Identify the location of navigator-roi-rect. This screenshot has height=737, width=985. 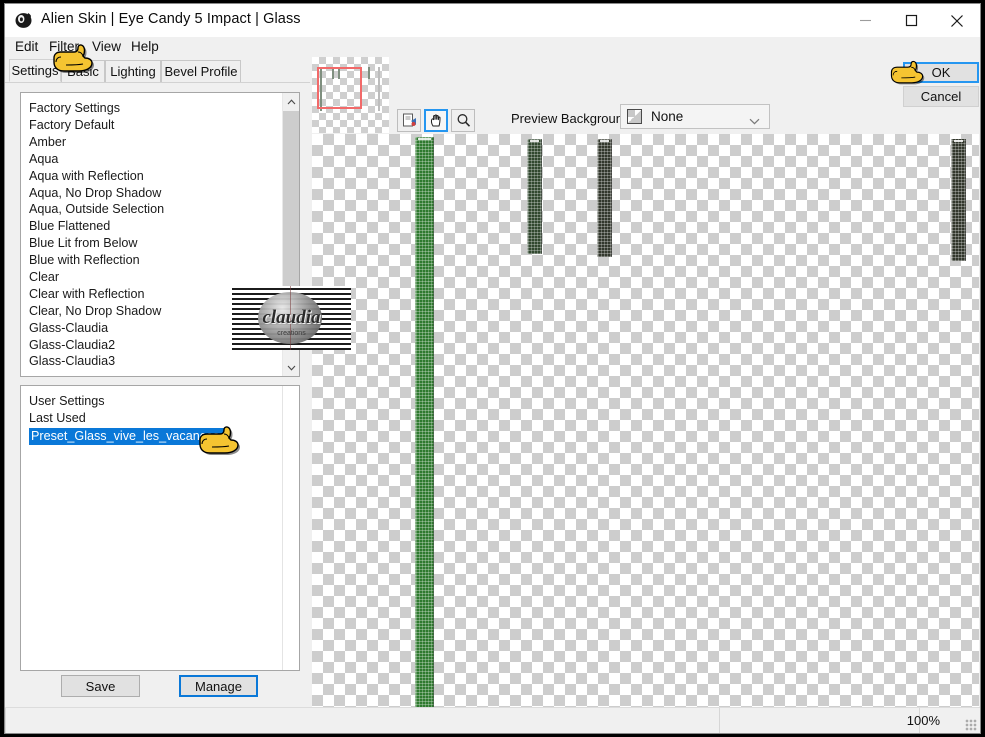
(339, 88).